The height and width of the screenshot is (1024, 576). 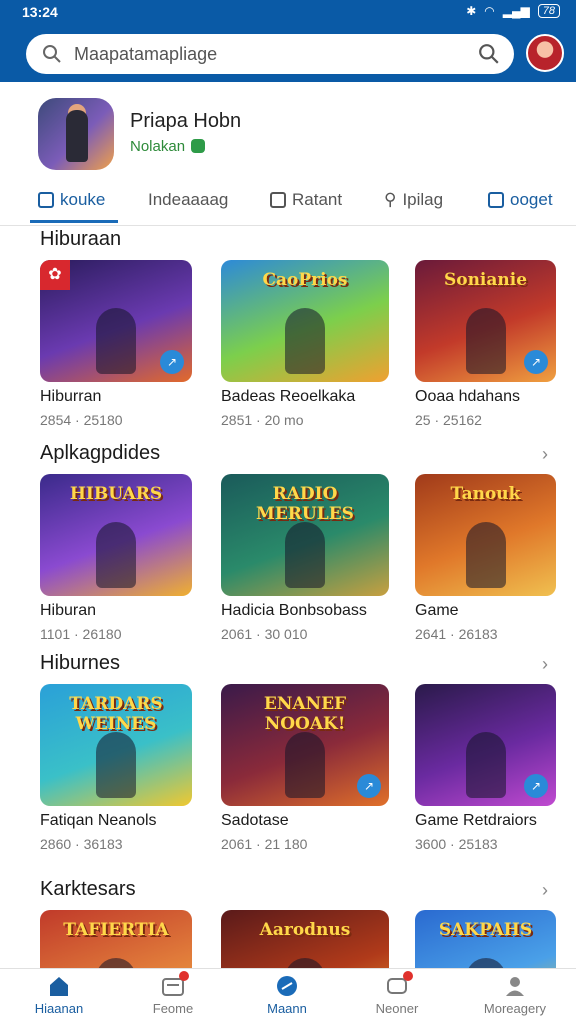 I want to click on search-input: Maapatamapliage, so click(x=145, y=54).